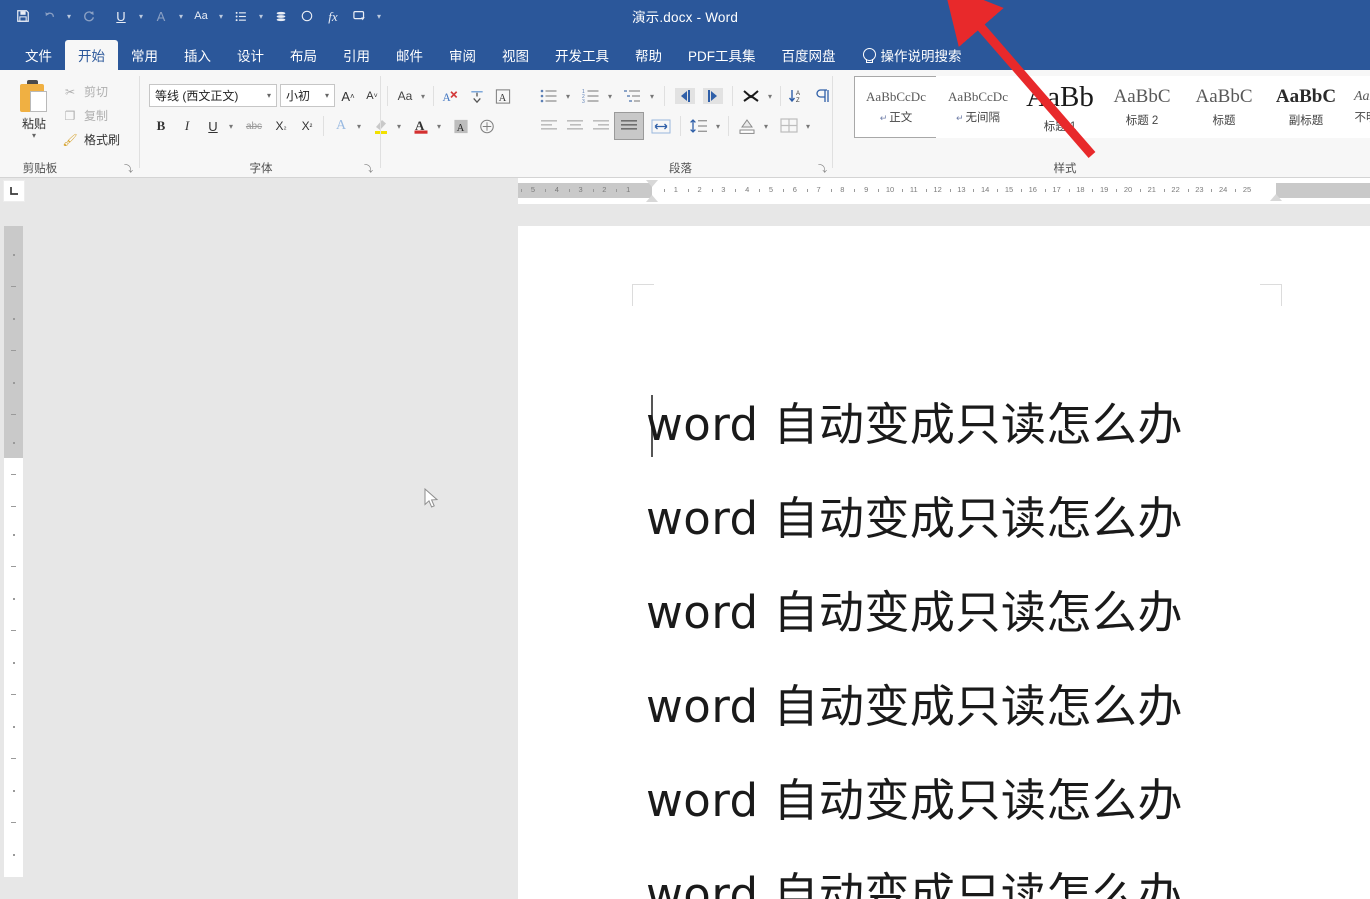 The height and width of the screenshot is (899, 1370). I want to click on italic-icon: I, so click(187, 126).